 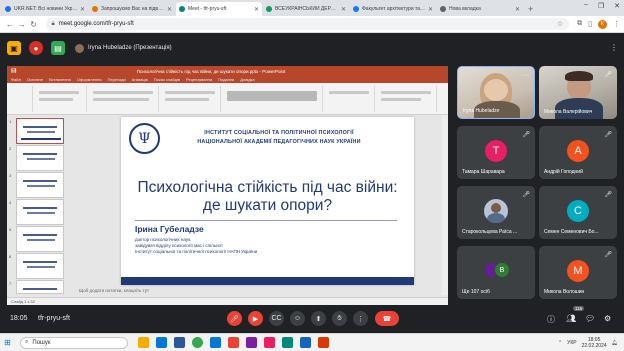 I want to click on presentation-toggle-icon: ▣, so click(x=14, y=48).